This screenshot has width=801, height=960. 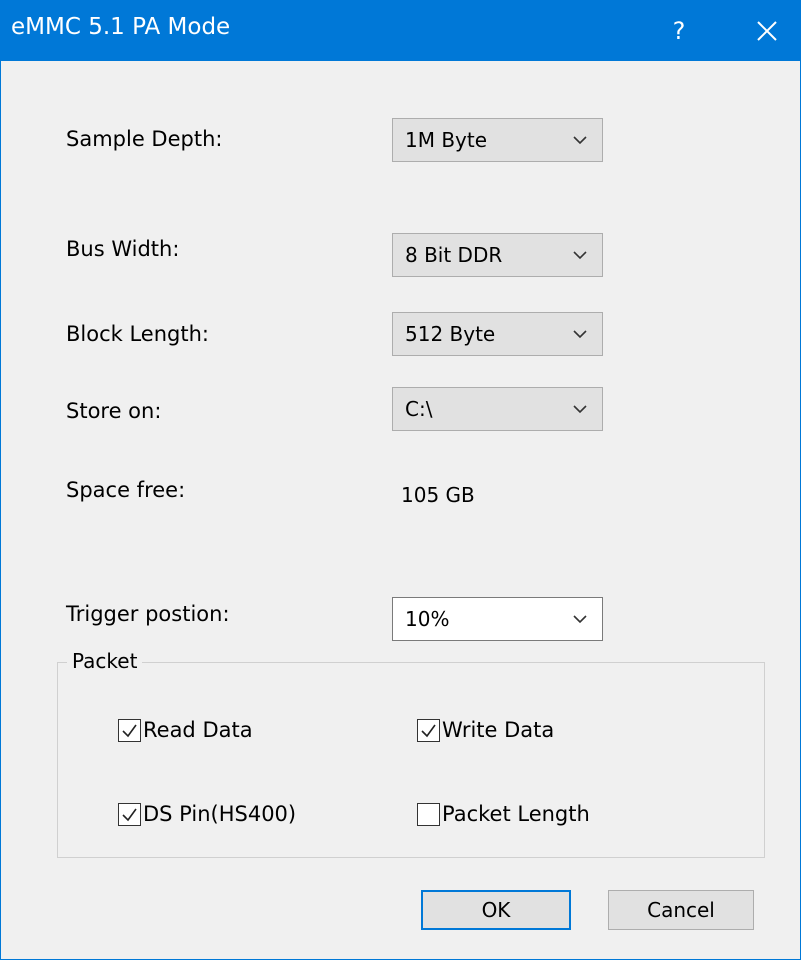 I want to click on store-on-value: C:\, so click(x=419, y=409).